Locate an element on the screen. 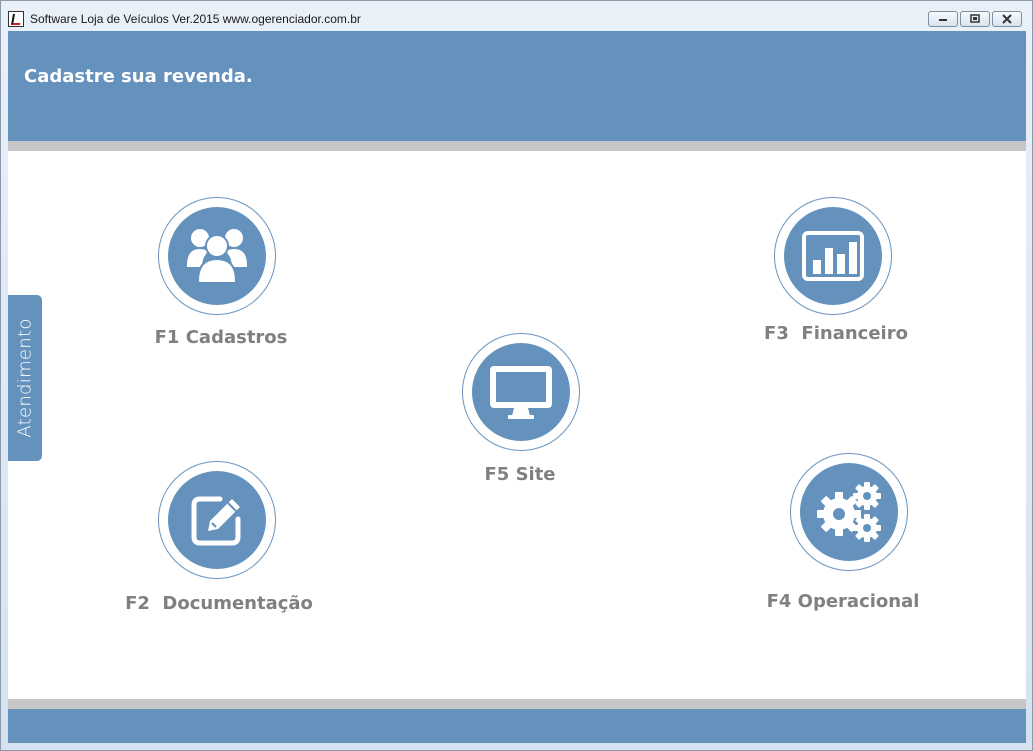  cadastros-disc is located at coordinates (217, 256).